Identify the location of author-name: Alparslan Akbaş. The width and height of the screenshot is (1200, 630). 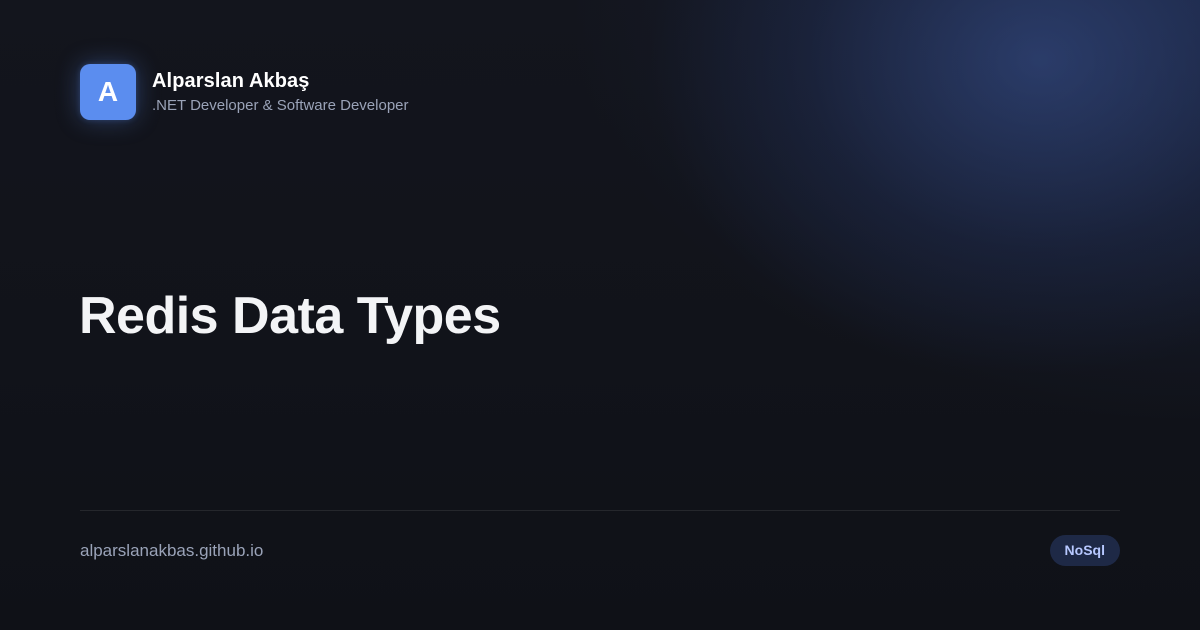
(231, 81).